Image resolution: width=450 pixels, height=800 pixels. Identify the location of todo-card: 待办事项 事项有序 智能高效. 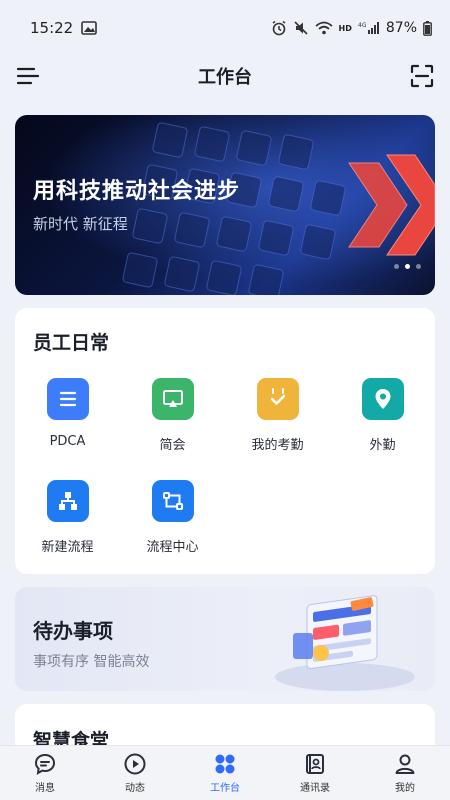
(225, 639).